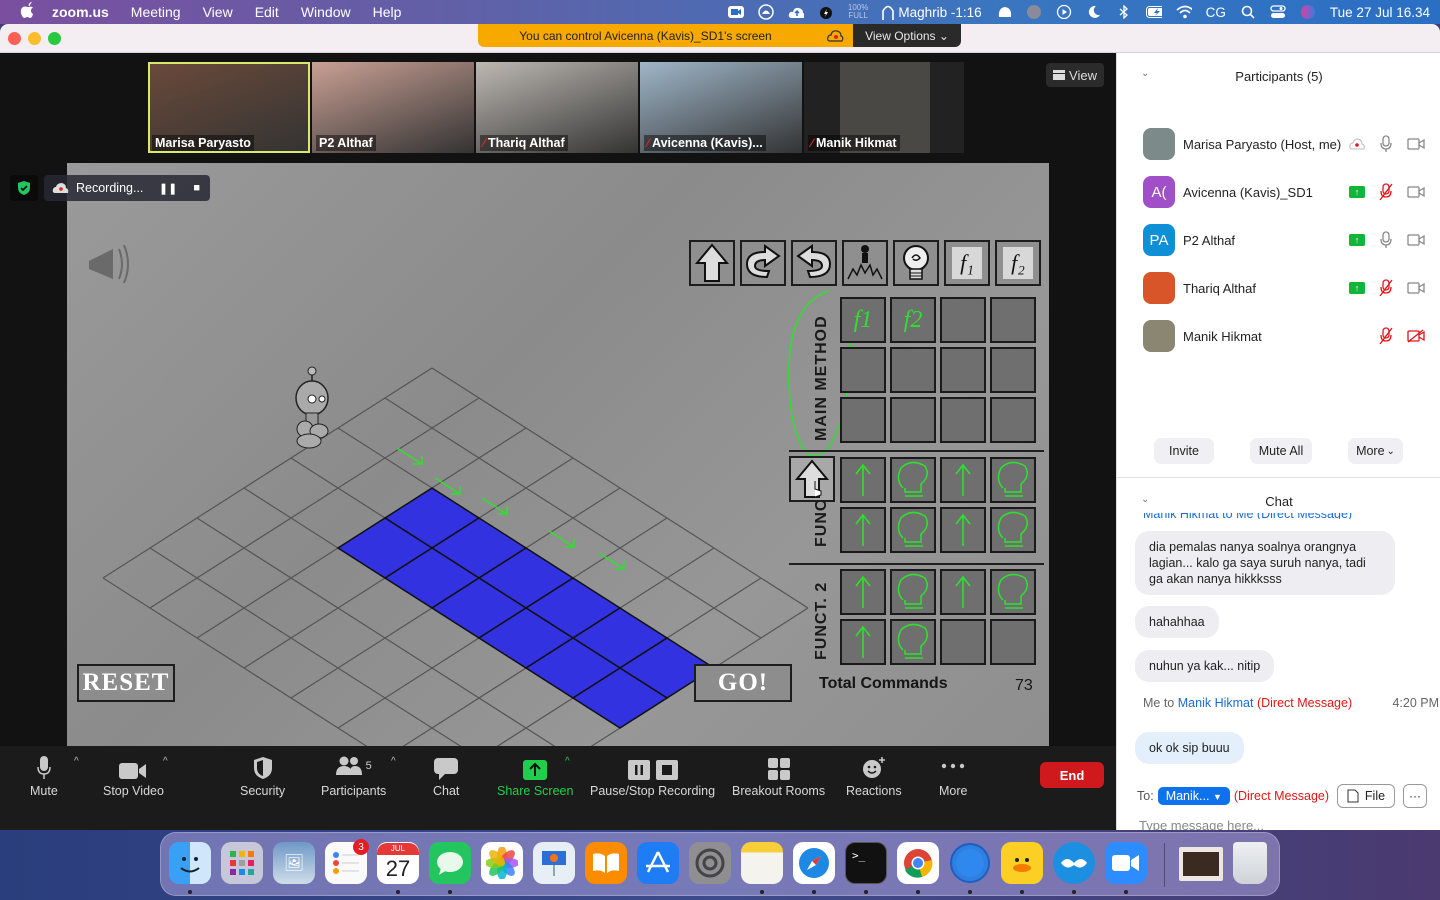  What do you see at coordinates (1074, 863) in the screenshot?
I see `dock-tweetbot` at bounding box center [1074, 863].